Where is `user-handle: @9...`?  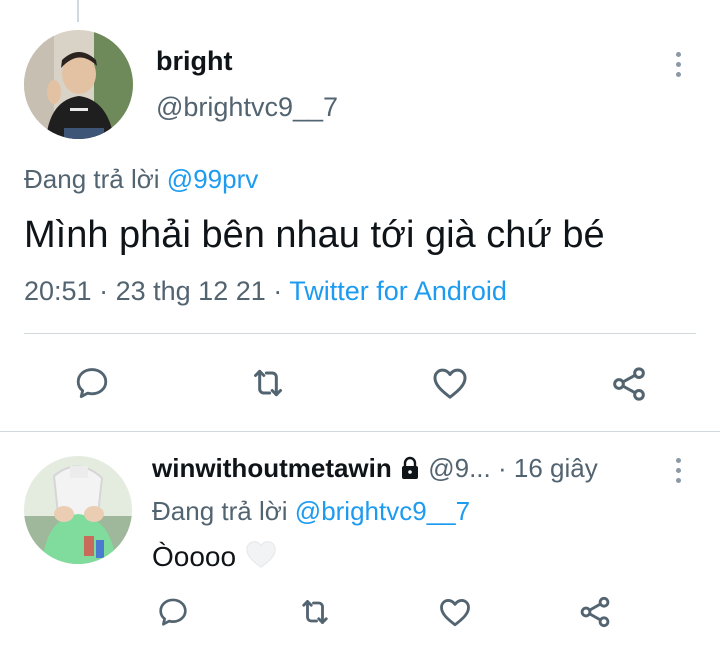
user-handle: @9... is located at coordinates (459, 468).